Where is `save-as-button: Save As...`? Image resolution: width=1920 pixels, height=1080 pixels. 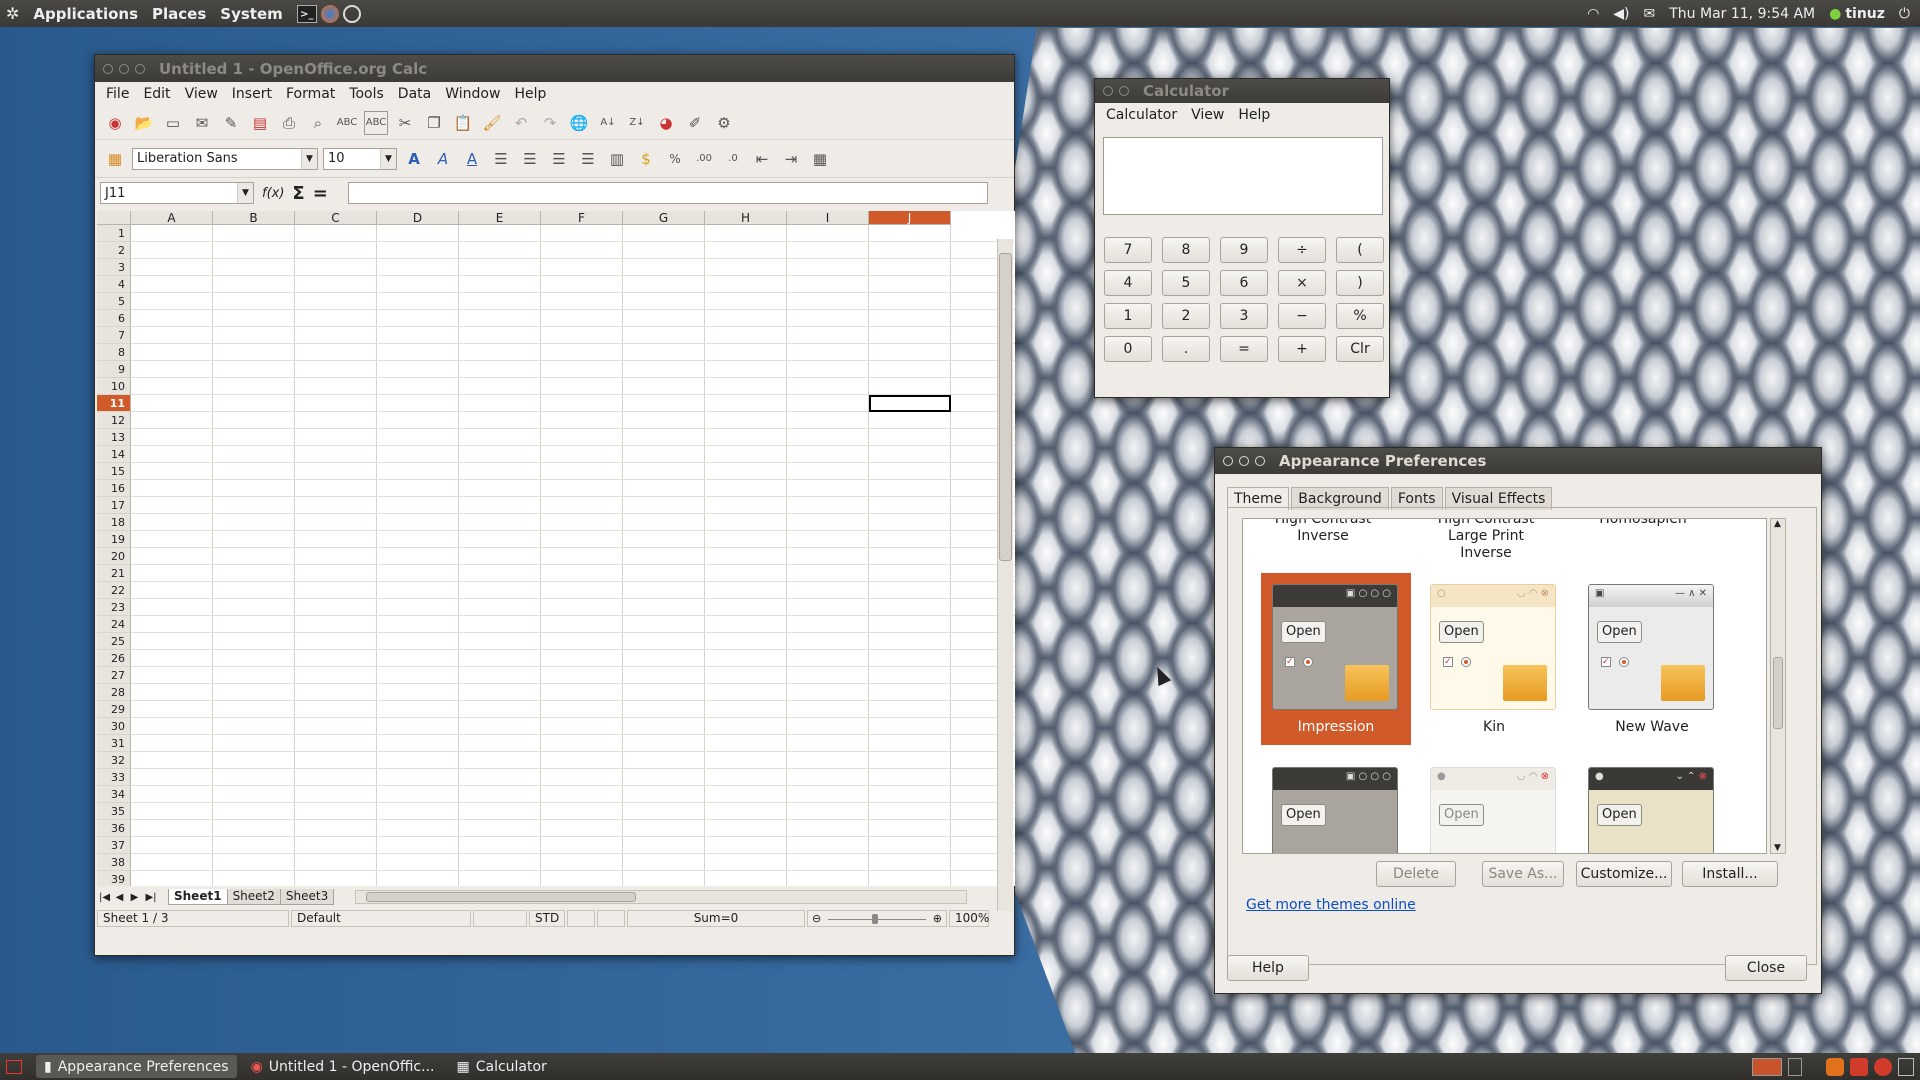
save-as-button: Save As... is located at coordinates (1523, 874).